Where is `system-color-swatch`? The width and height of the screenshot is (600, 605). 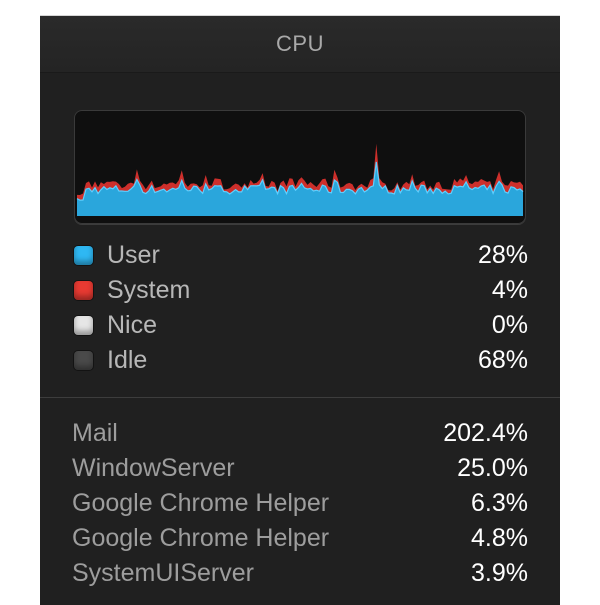 system-color-swatch is located at coordinates (83, 290).